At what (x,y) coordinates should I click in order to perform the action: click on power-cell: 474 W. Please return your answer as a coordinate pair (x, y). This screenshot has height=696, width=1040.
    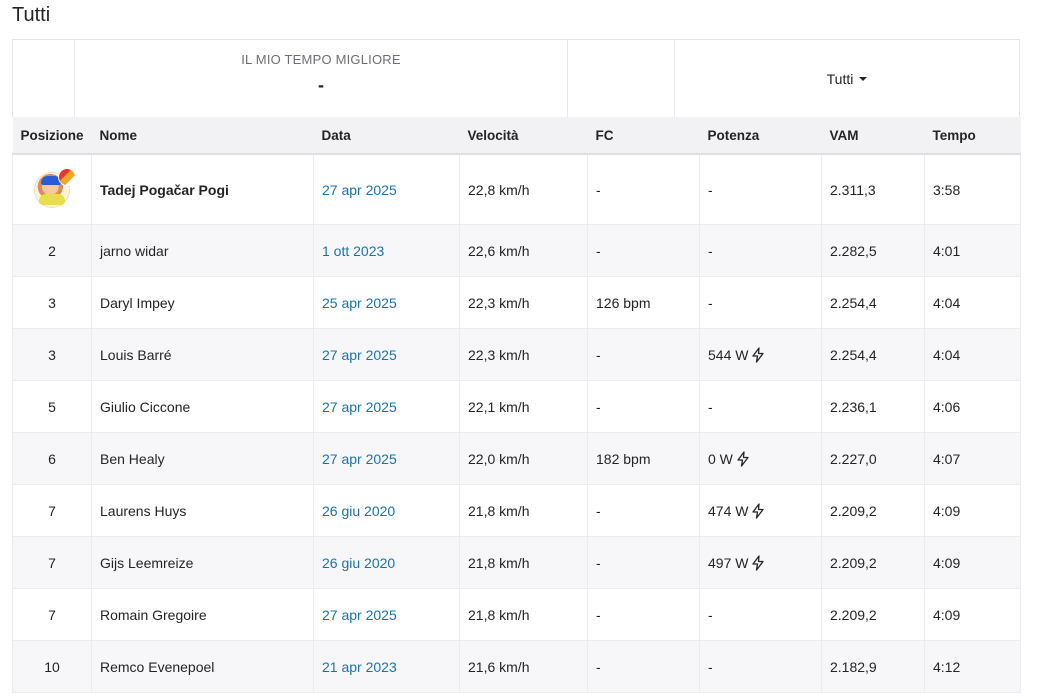
    Looking at the image, I should click on (760, 510).